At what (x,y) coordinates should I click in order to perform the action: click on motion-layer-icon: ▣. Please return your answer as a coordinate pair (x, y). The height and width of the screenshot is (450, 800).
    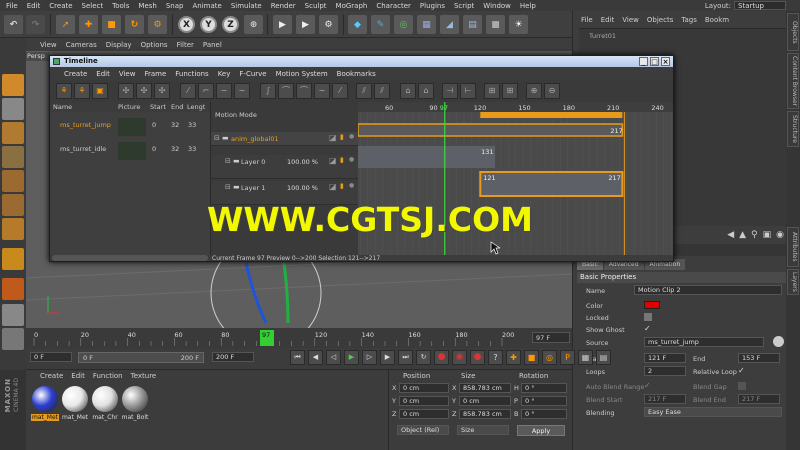
    Looking at the image, I should click on (100, 91).